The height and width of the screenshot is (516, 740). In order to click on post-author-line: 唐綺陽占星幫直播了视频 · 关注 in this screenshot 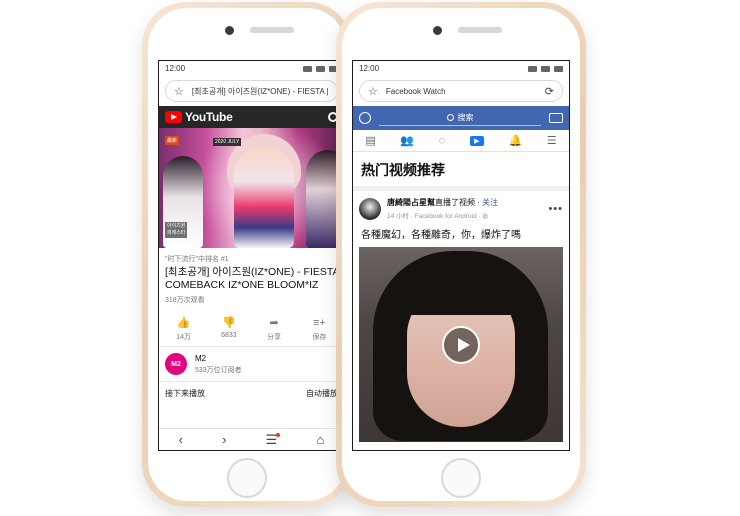, I will do `click(443, 202)`.